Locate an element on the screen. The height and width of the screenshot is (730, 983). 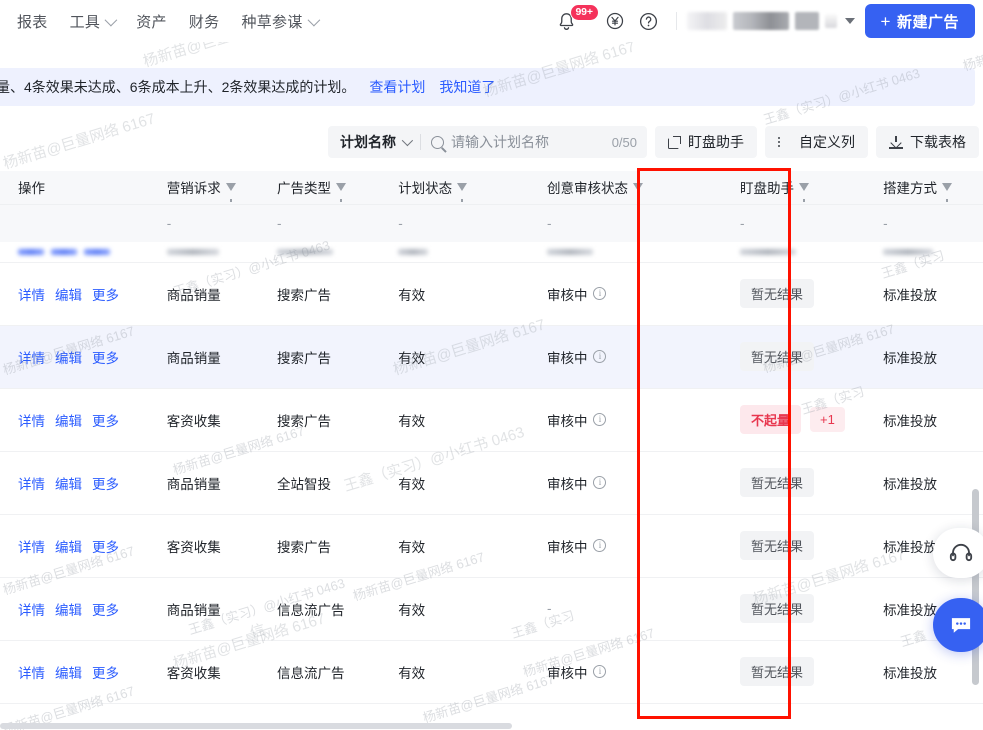
download-table-button: 下载表格 is located at coordinates (927, 142).